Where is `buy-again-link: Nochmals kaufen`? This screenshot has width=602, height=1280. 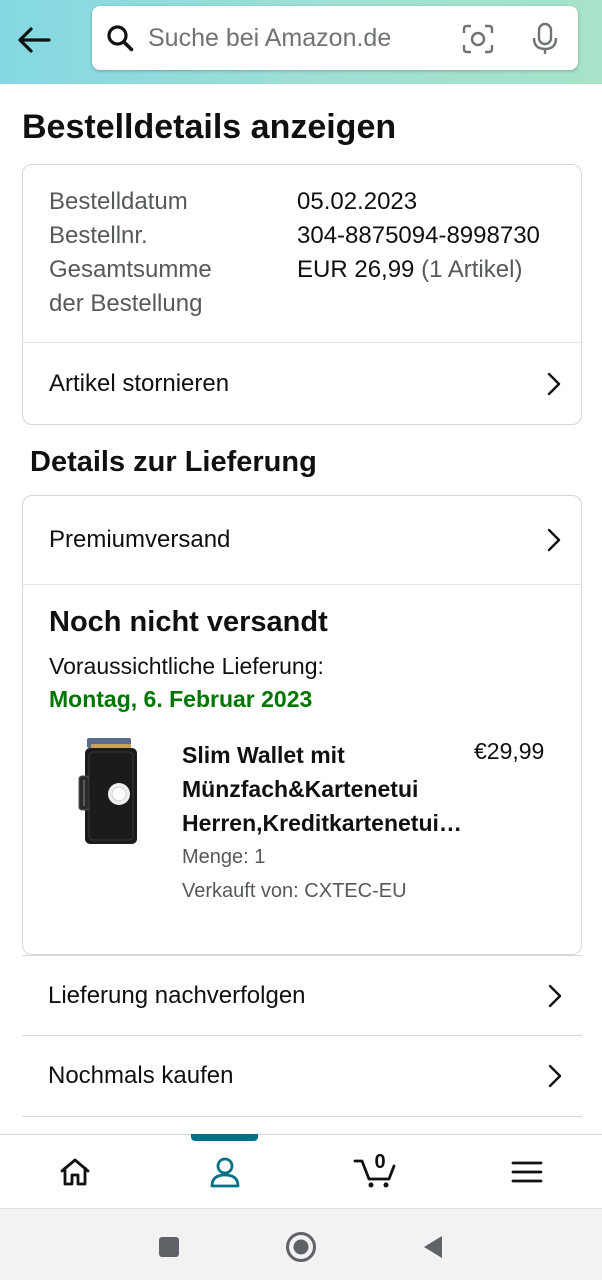
buy-again-link: Nochmals kaufen is located at coordinates (302, 1076).